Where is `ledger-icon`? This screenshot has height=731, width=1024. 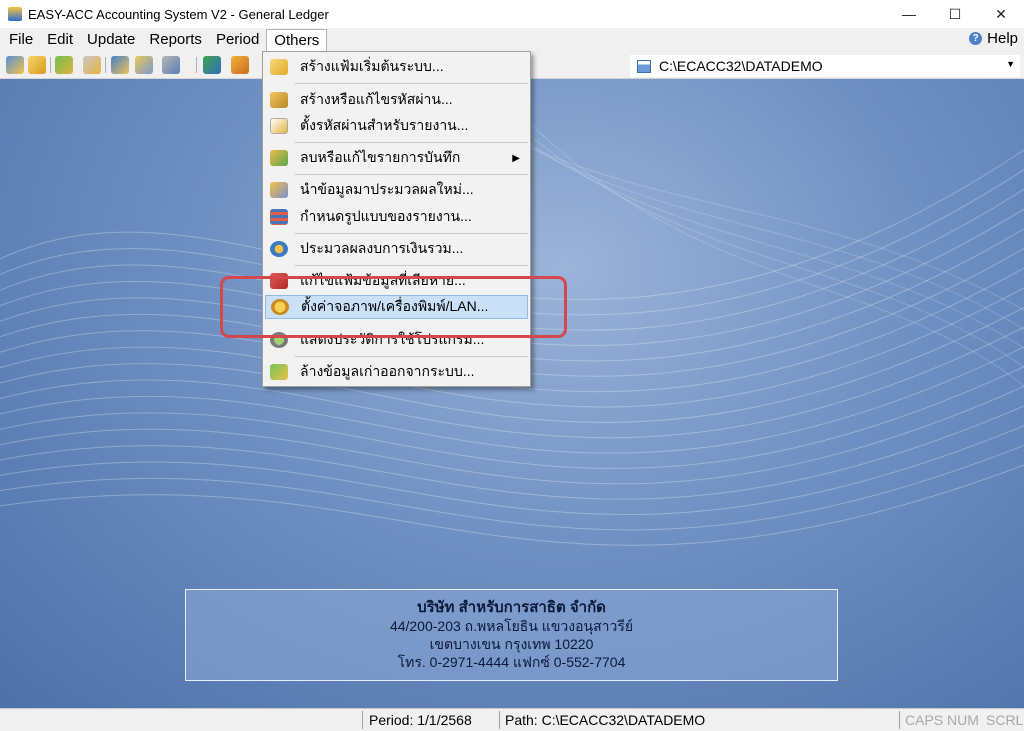
ledger-icon is located at coordinates (64, 65).